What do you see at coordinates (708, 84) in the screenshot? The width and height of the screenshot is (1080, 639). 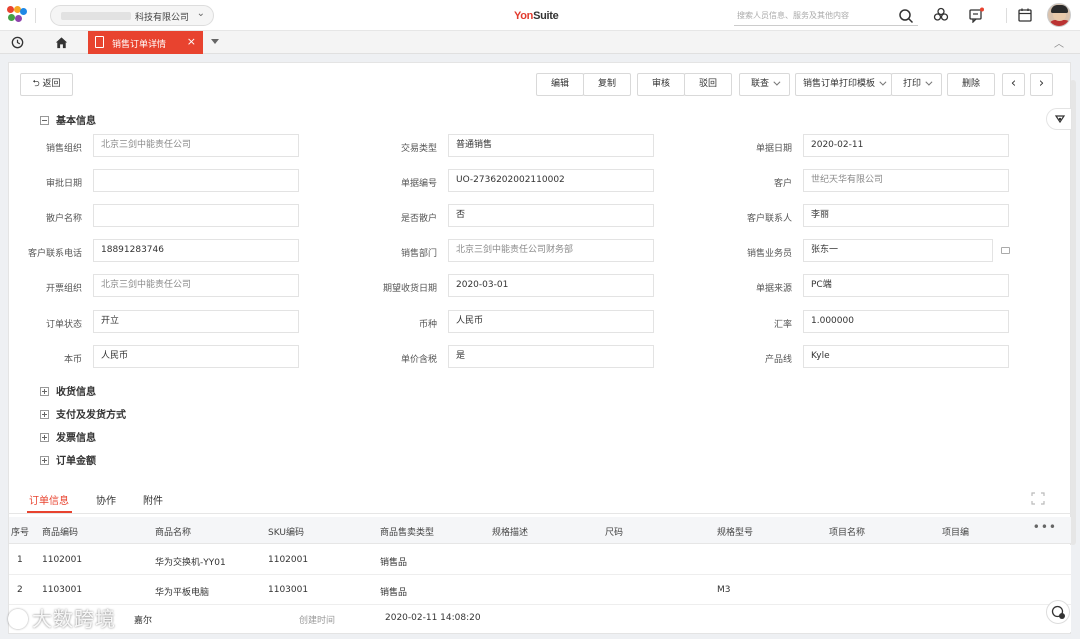 I see `reject-button: 驳回` at bounding box center [708, 84].